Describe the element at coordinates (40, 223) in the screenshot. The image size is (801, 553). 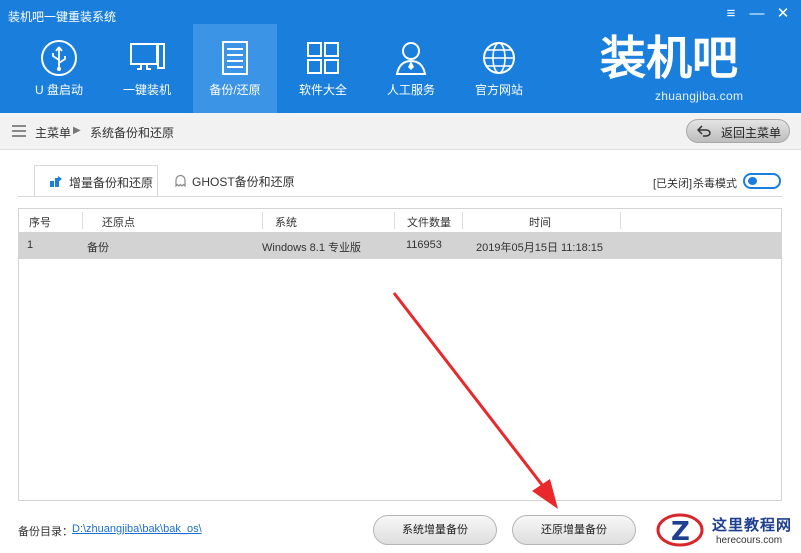
I see `column-header: 序号` at that location.